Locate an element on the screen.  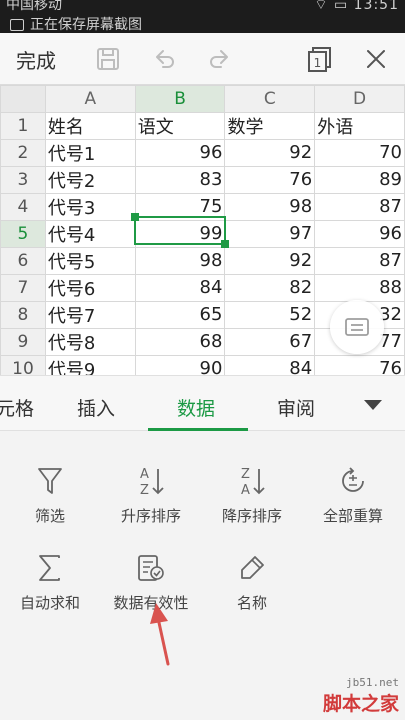
status-right: ⌔ ▭ 13:51 is located at coordinates (356, 7).